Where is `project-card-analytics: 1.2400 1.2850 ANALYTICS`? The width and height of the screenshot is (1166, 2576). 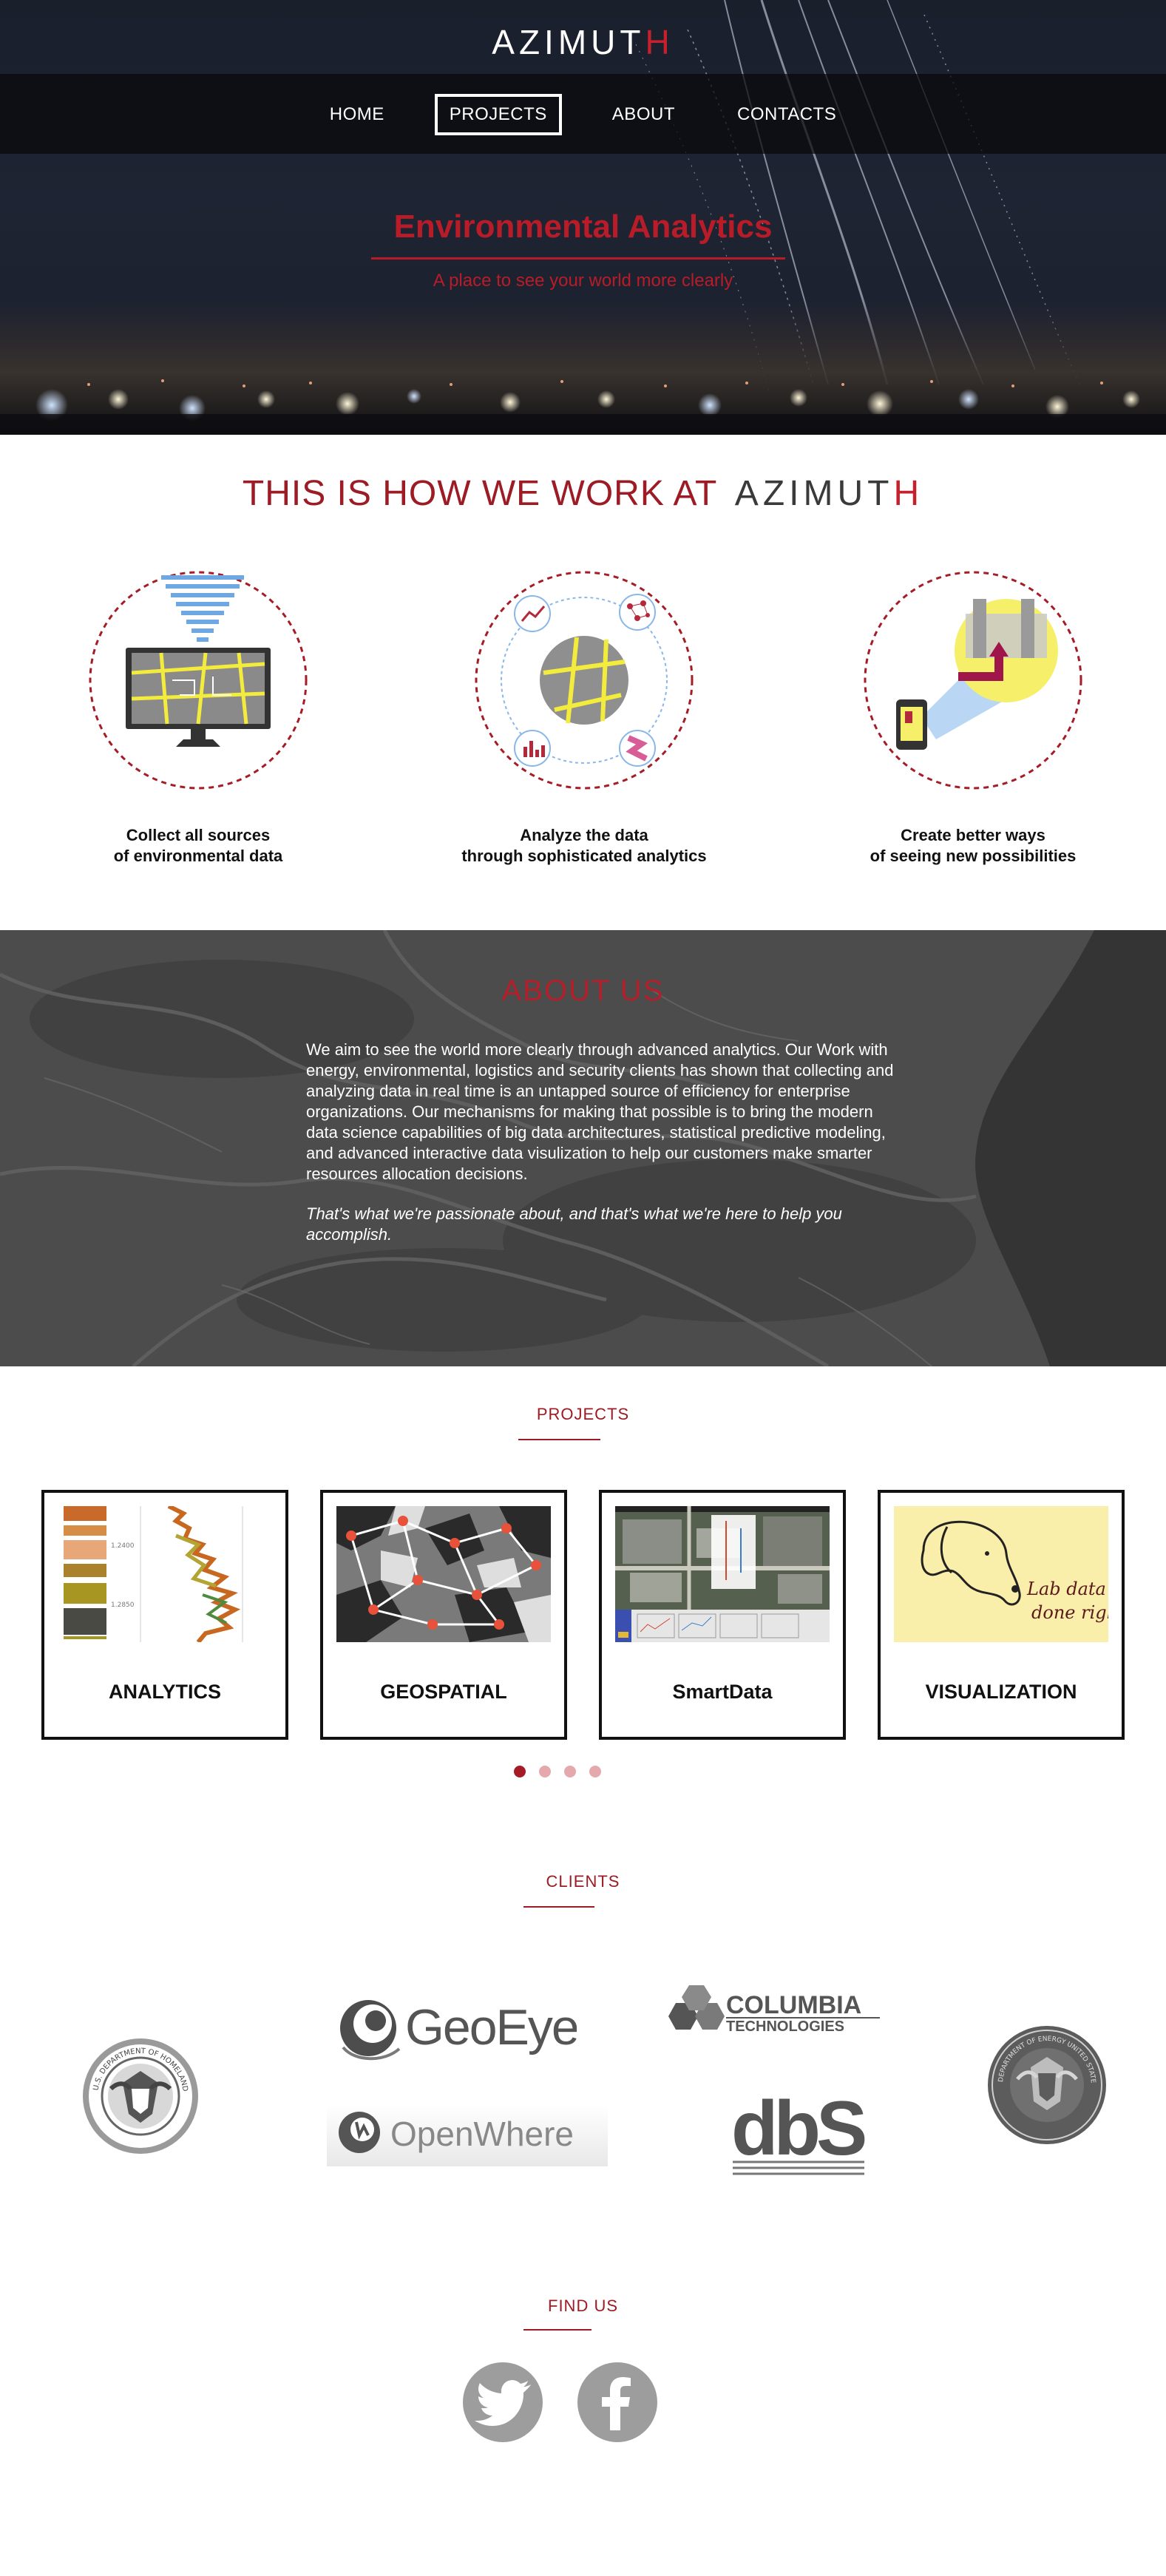 project-card-analytics: 1.2400 1.2850 ANALYTICS is located at coordinates (165, 1615).